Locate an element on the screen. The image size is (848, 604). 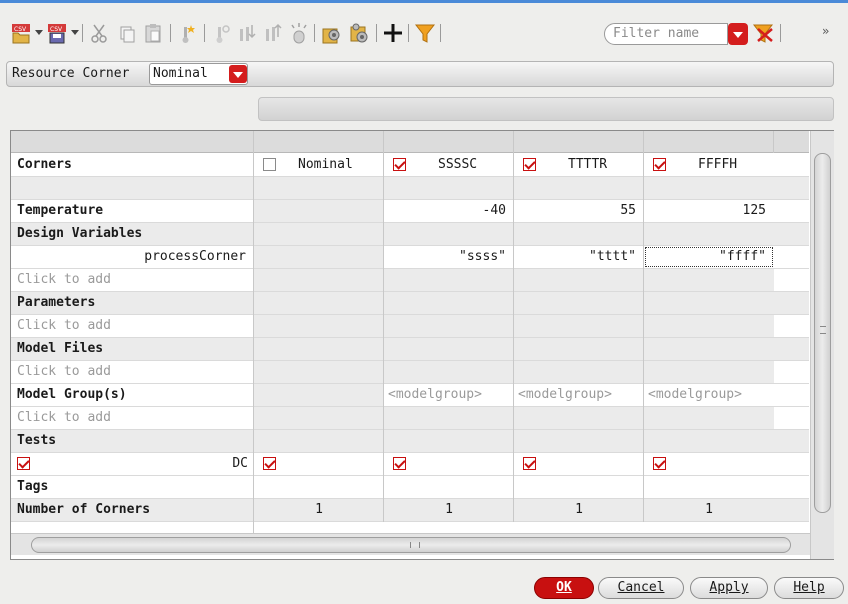
corner-column-ttttr: TTTTR is located at coordinates (579, 165).